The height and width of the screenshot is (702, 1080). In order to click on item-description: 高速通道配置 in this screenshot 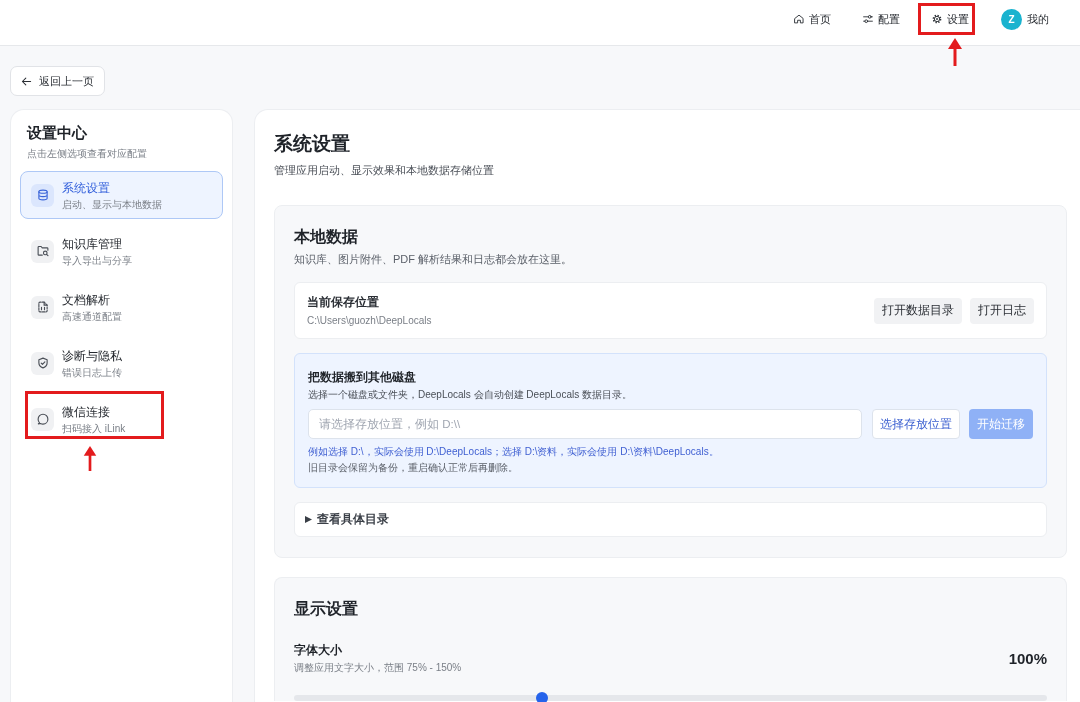, I will do `click(92, 316)`.